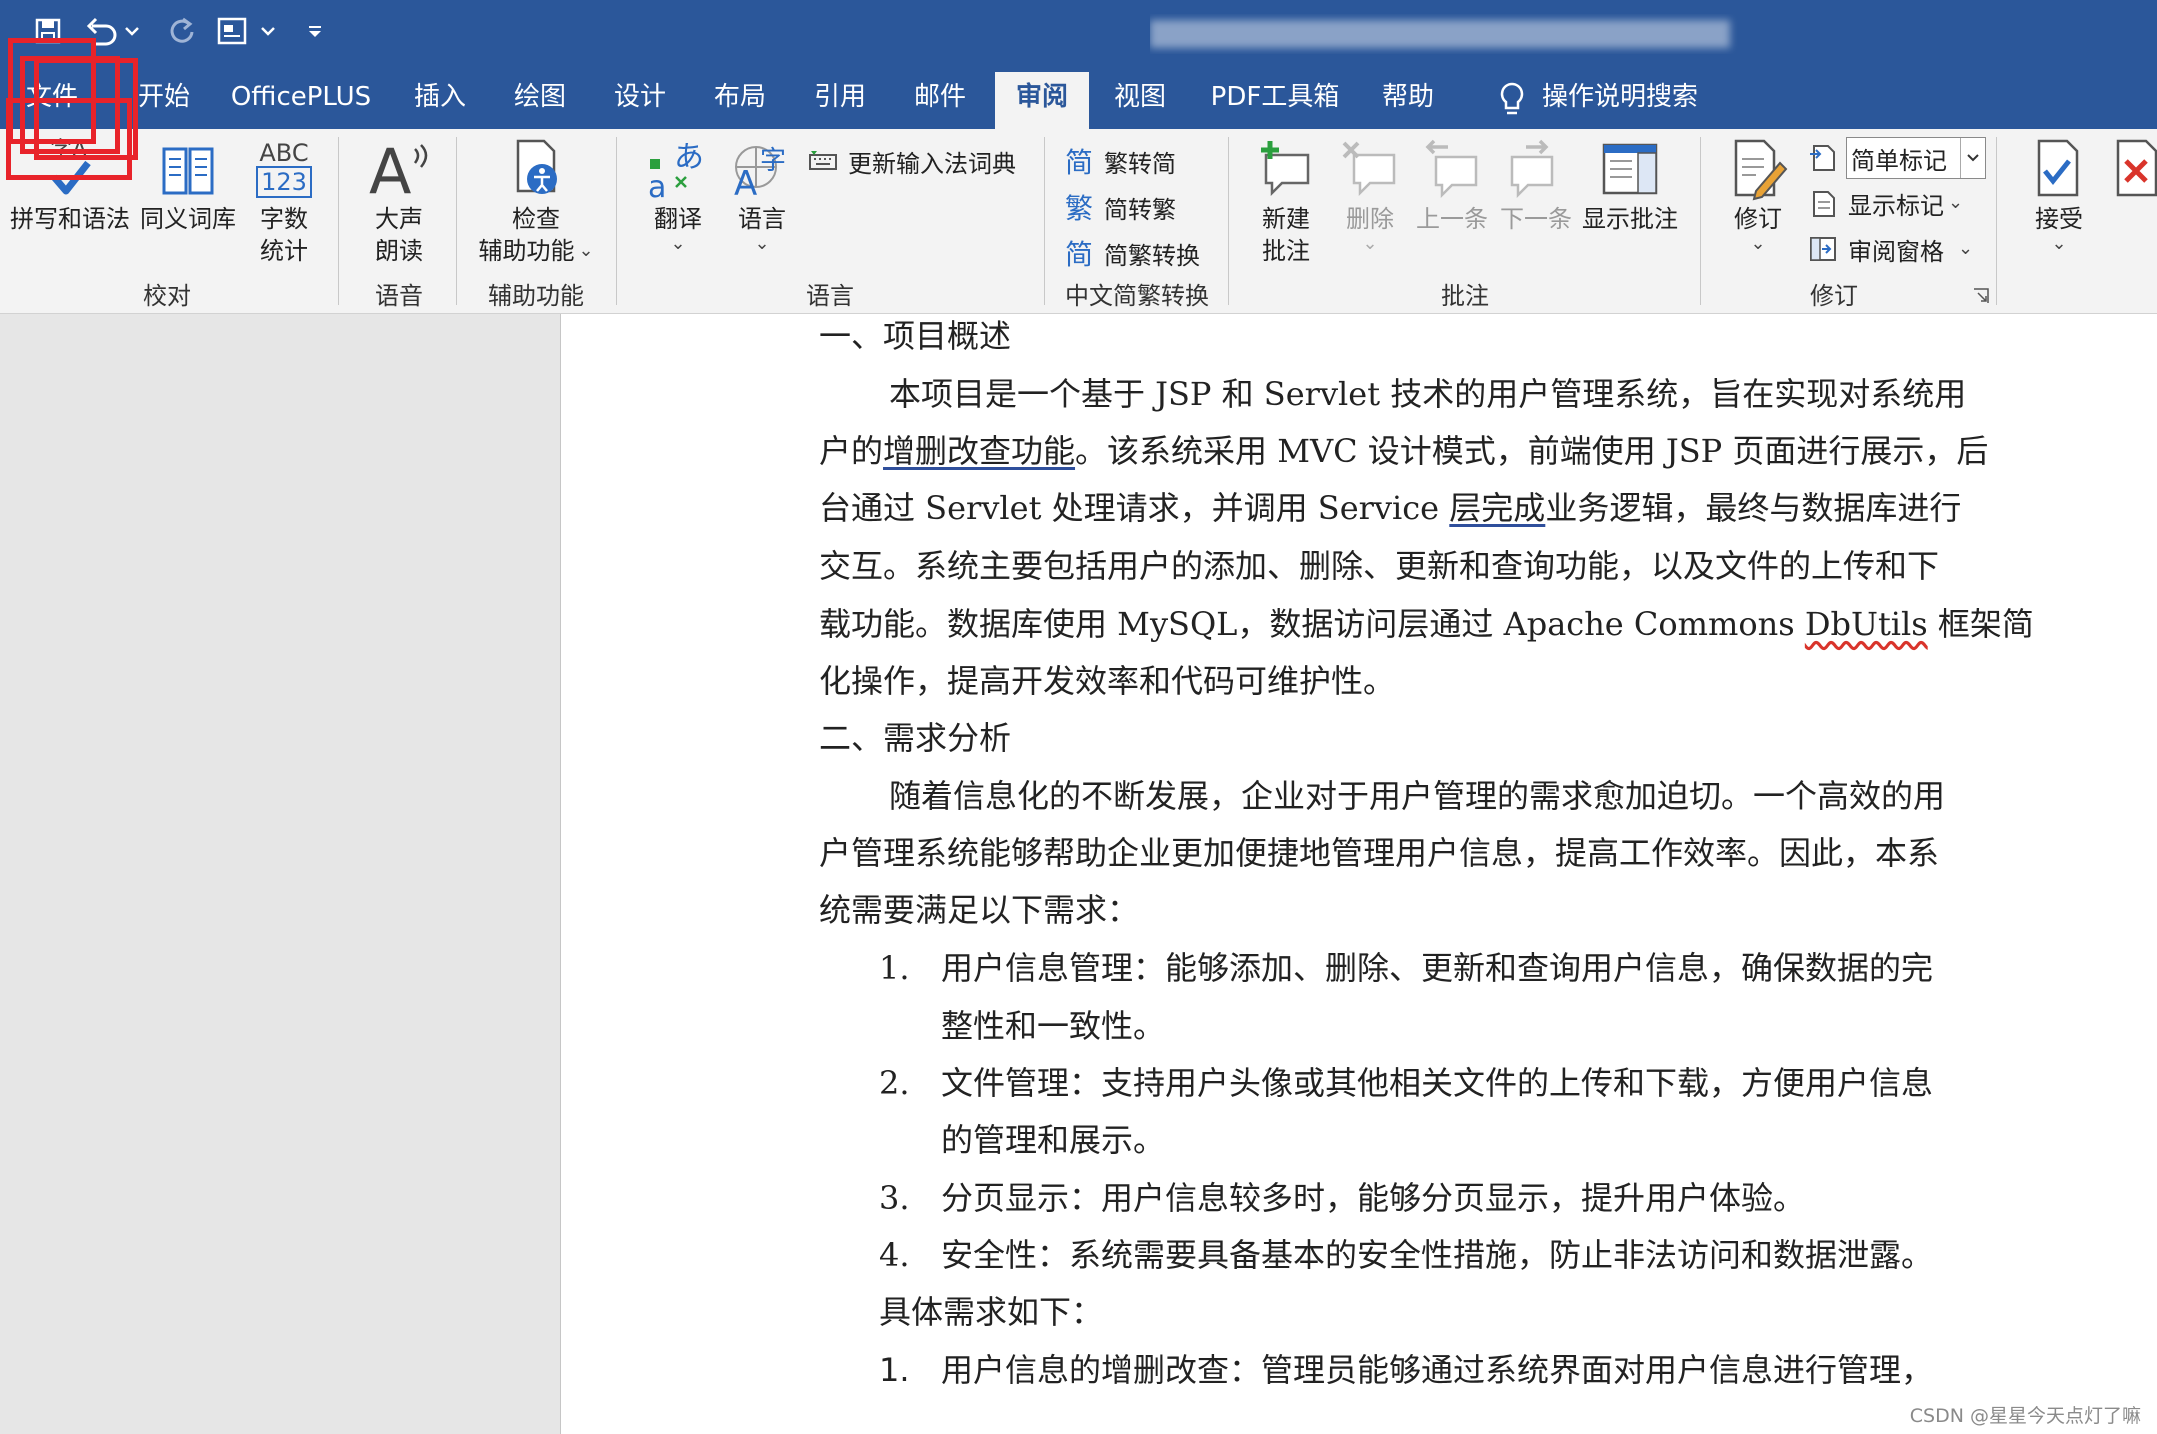 Image resolution: width=2157 pixels, height=1434 pixels. Describe the element at coordinates (1408, 100) in the screenshot. I see `tab-help: 帮助` at that location.